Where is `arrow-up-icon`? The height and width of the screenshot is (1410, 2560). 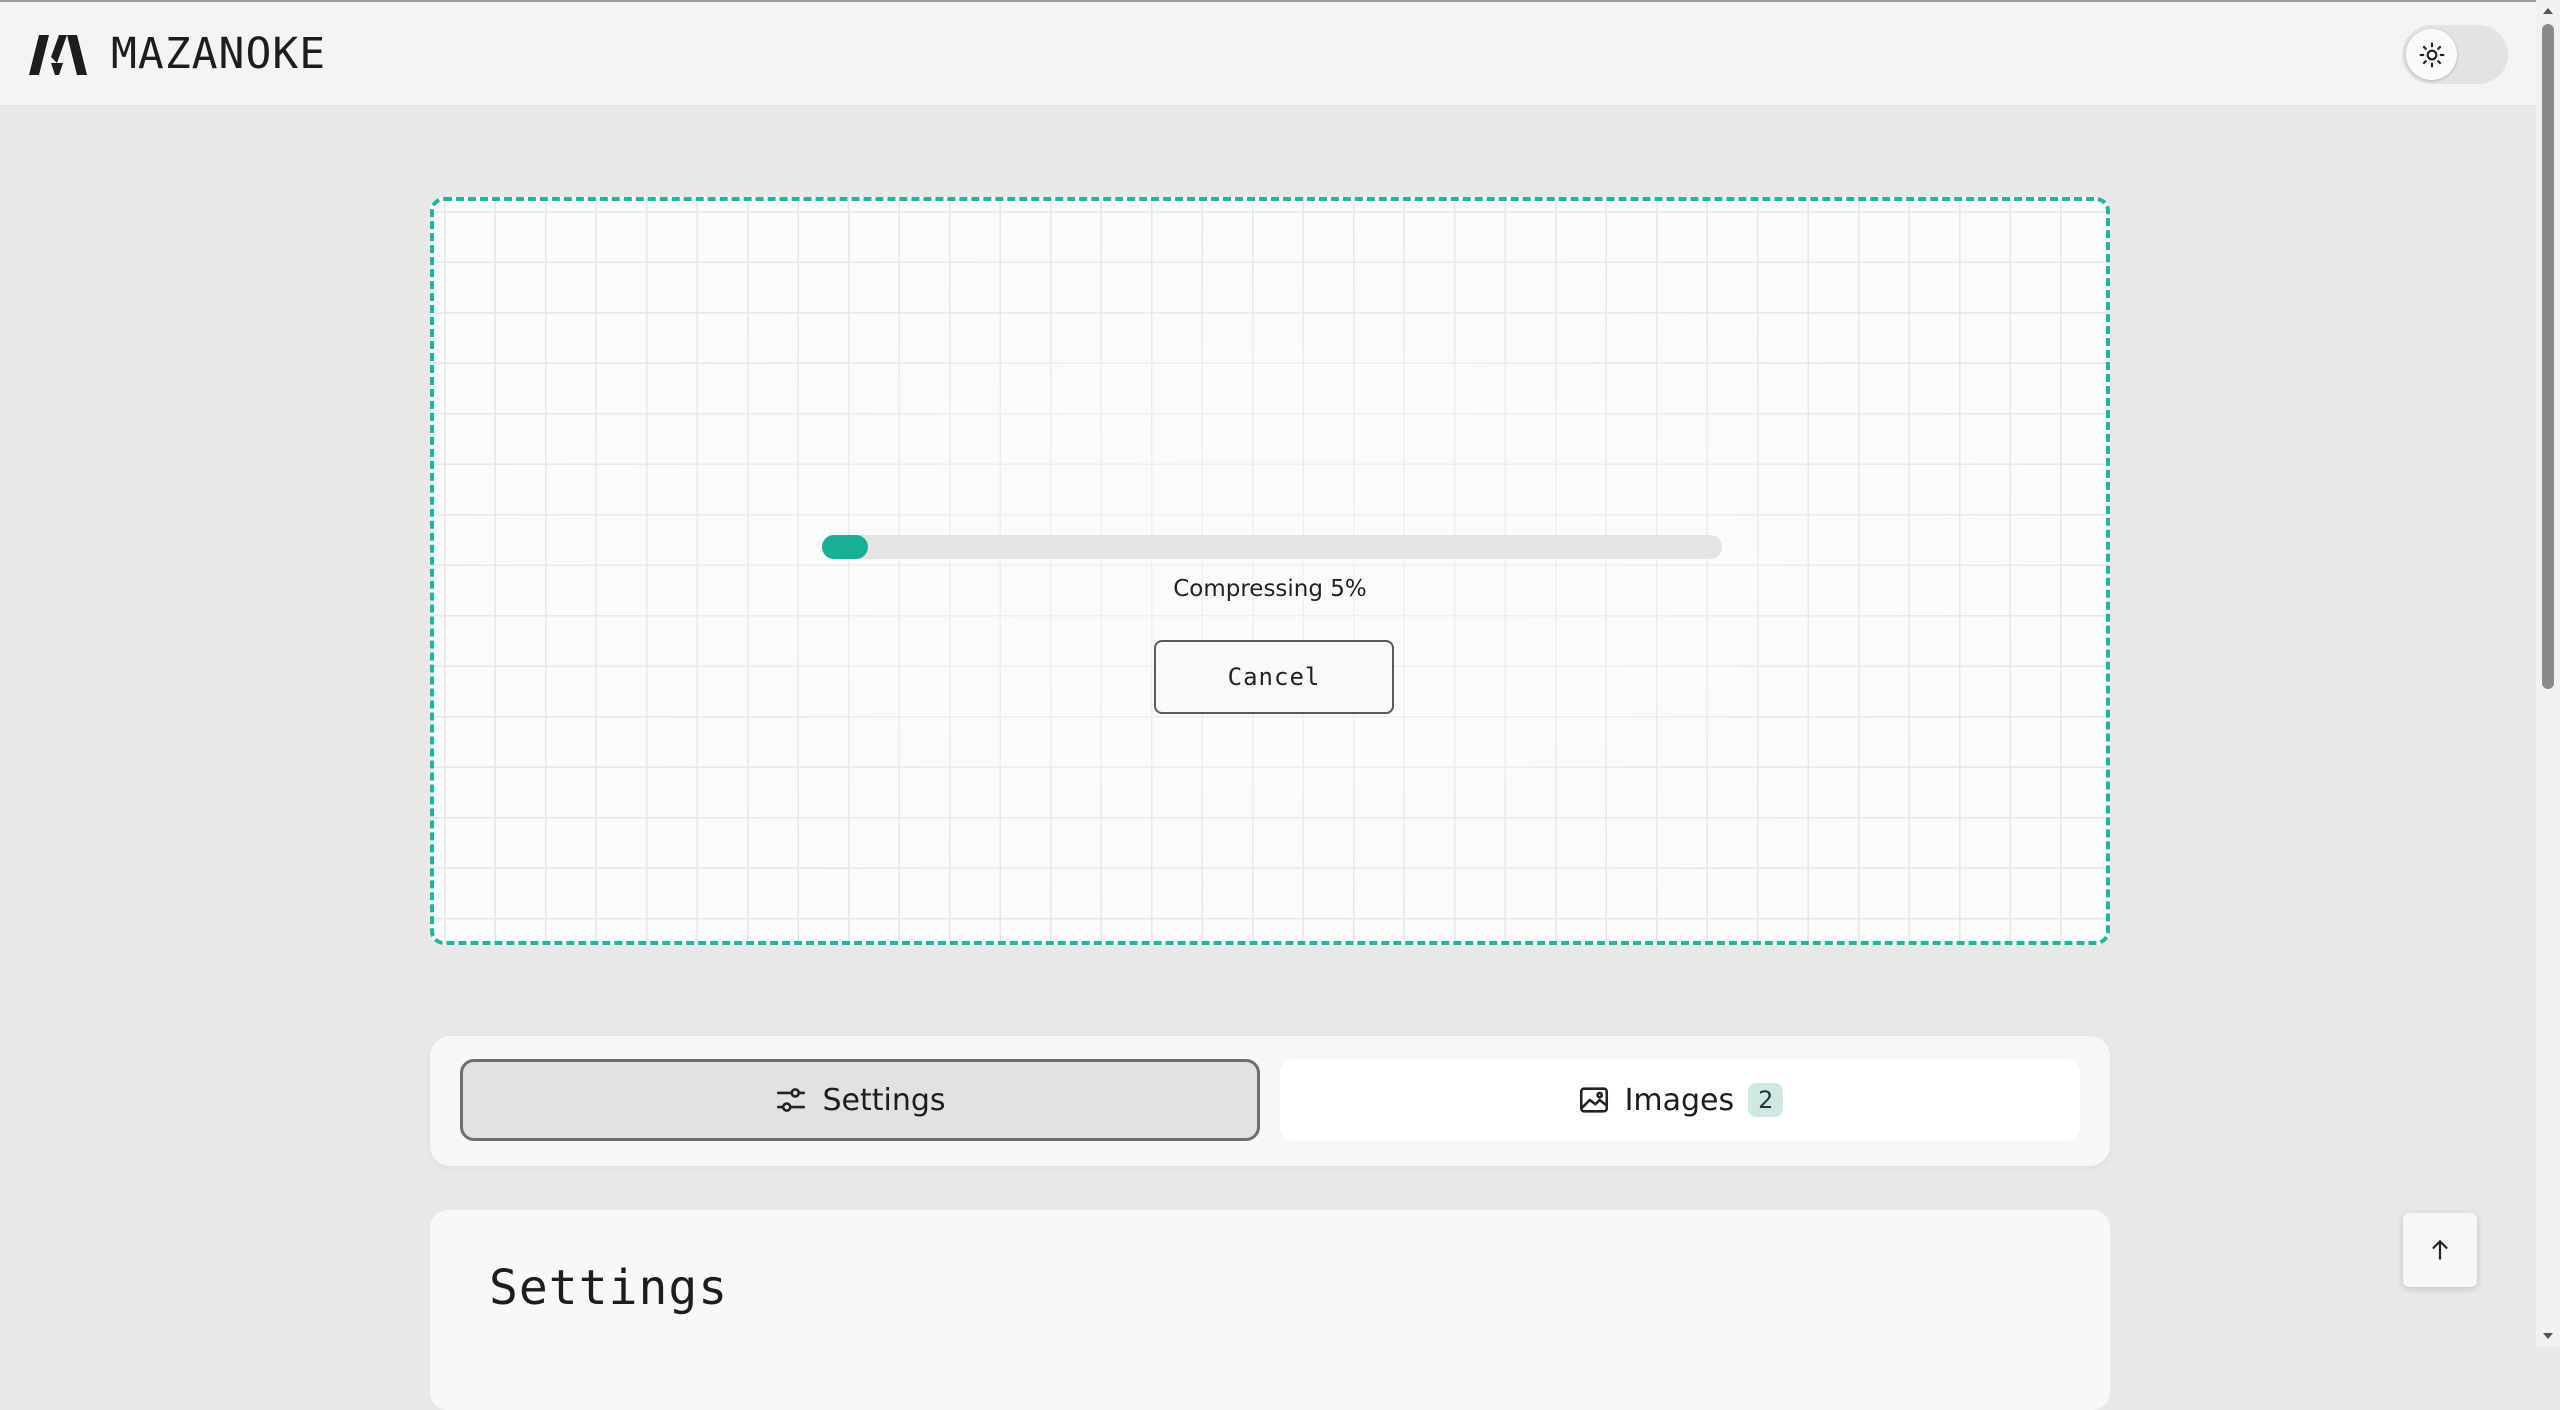 arrow-up-icon is located at coordinates (2440, 1250).